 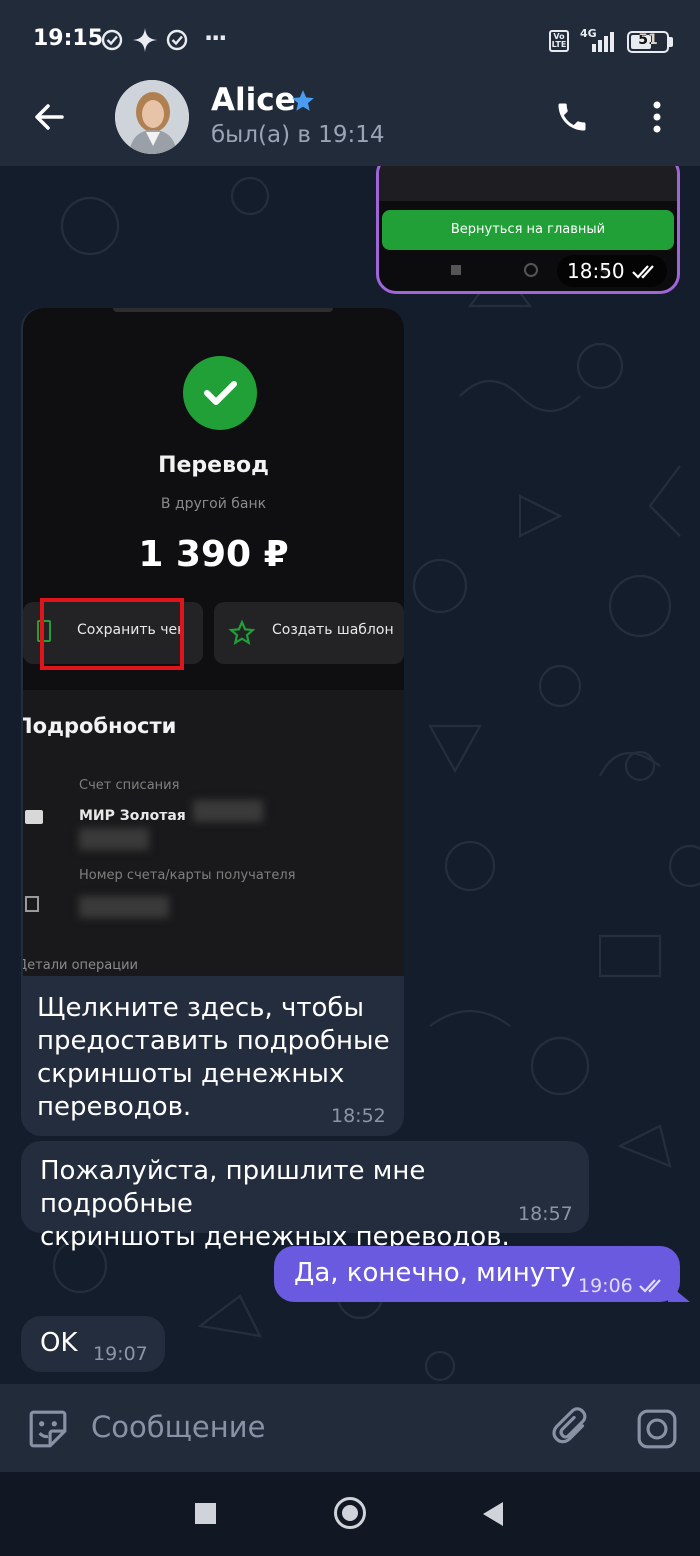 What do you see at coordinates (220, 393) in the screenshot?
I see `success-check-icon` at bounding box center [220, 393].